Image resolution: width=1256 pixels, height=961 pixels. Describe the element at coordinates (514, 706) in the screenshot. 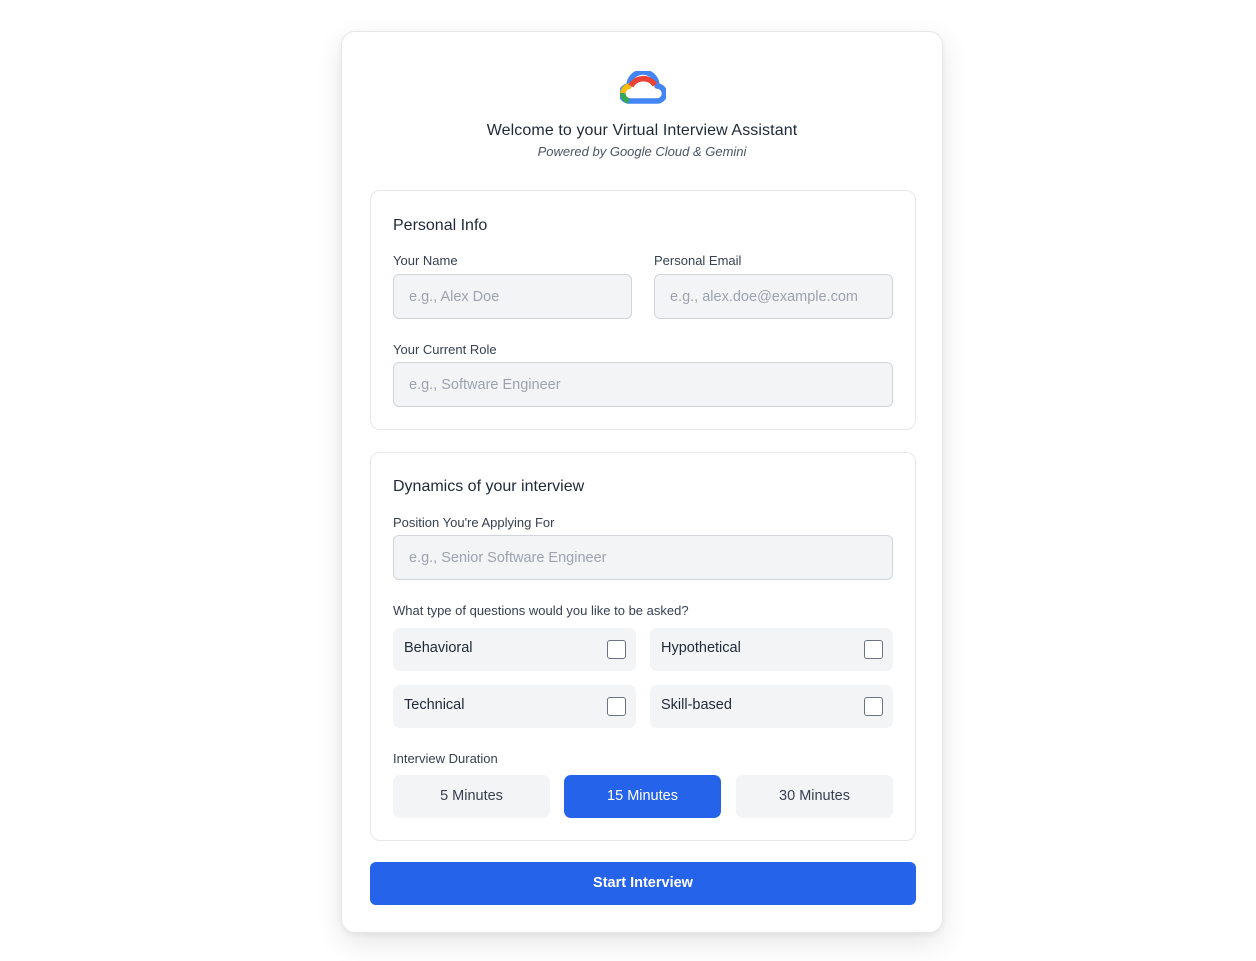

I see `question-type-technical: Technical` at that location.